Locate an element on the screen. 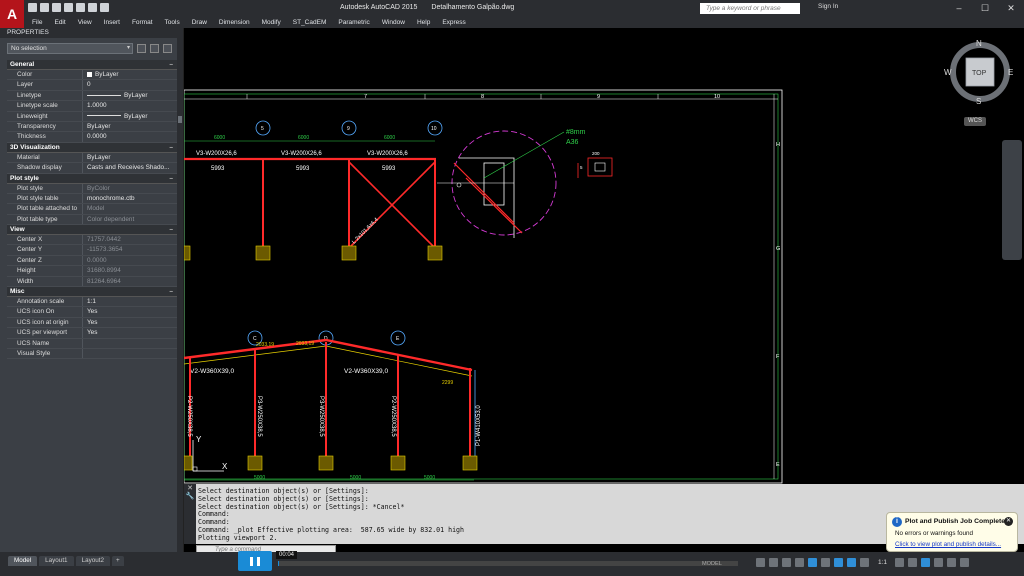 The image size is (1024, 576). compass-west: W is located at coordinates (948, 72).